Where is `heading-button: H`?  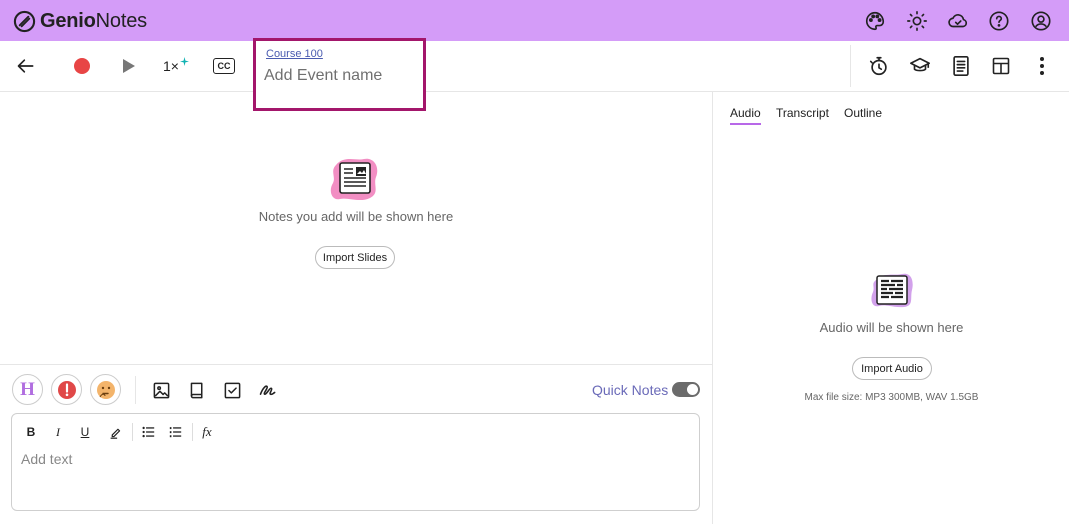
heading-button: H is located at coordinates (27, 389).